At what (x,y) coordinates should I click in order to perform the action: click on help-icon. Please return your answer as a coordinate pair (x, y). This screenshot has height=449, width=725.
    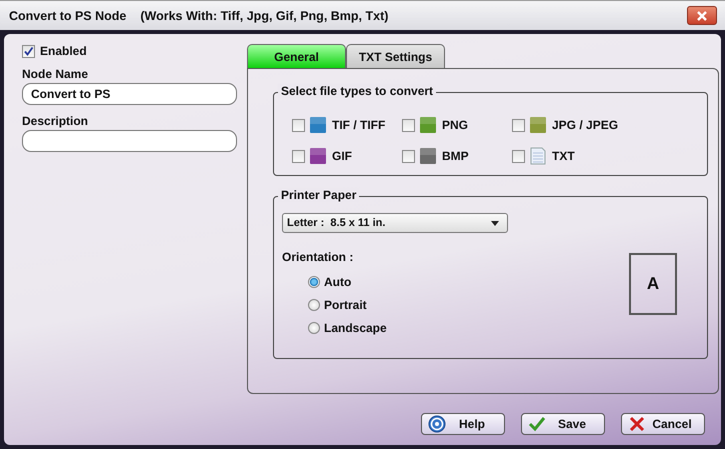
    Looking at the image, I should click on (437, 424).